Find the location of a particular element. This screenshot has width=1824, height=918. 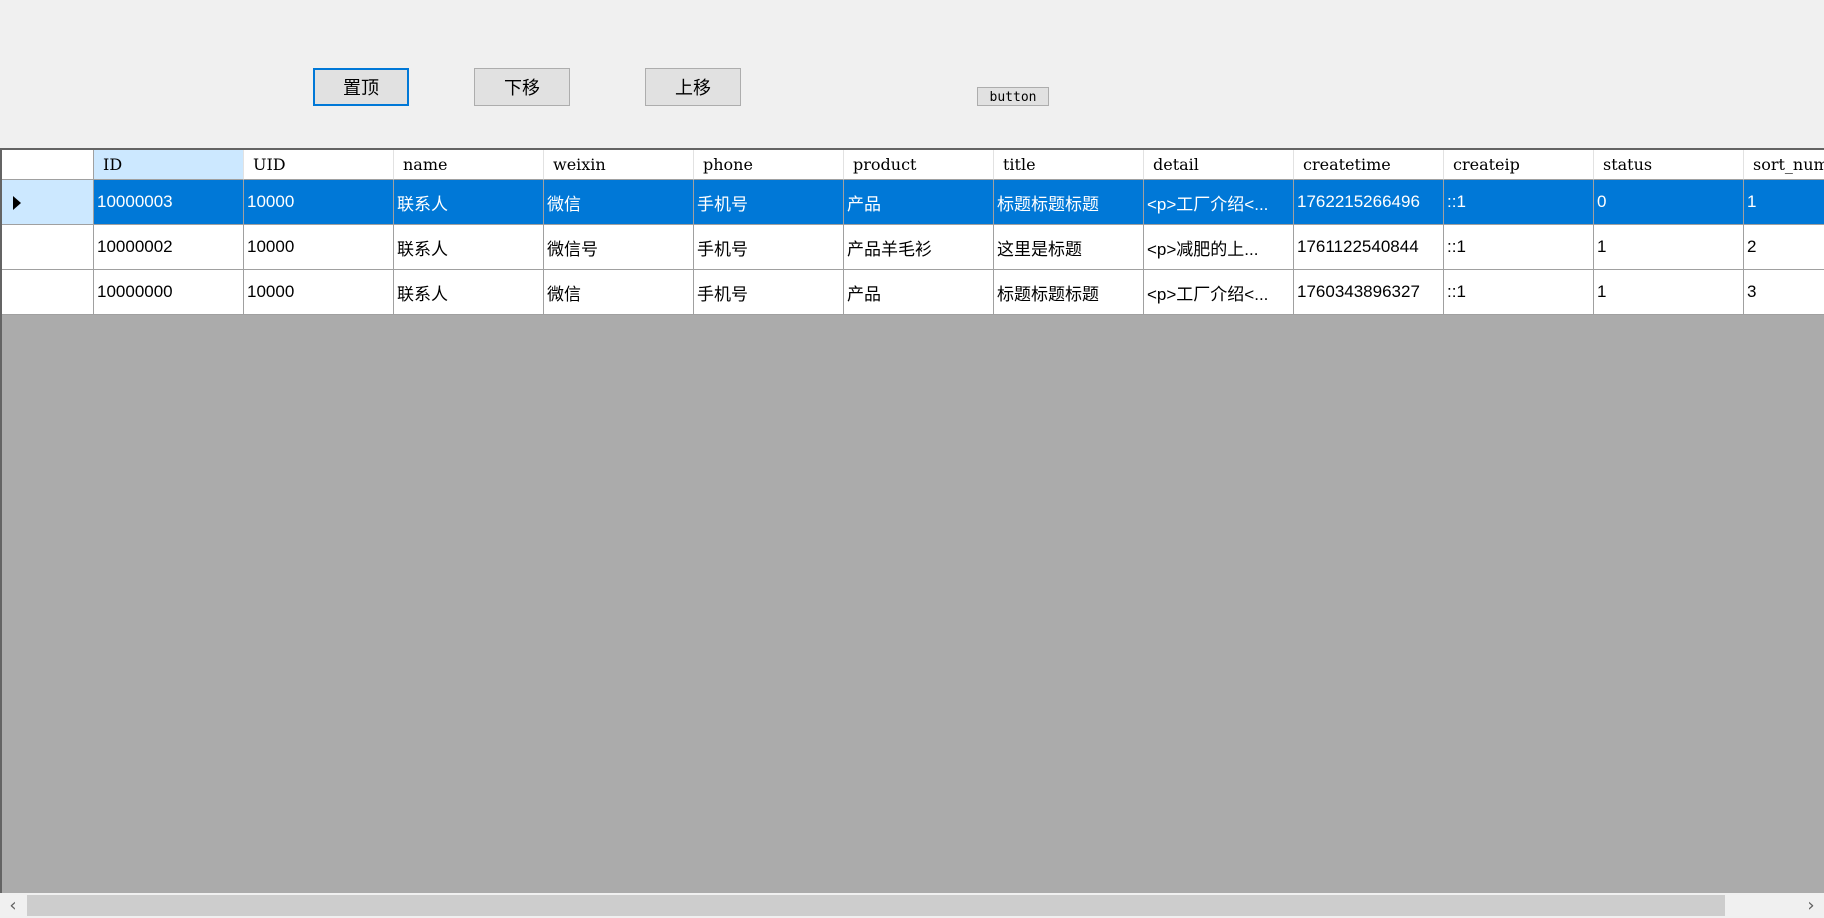

column-header-name: name is located at coordinates (469, 165).